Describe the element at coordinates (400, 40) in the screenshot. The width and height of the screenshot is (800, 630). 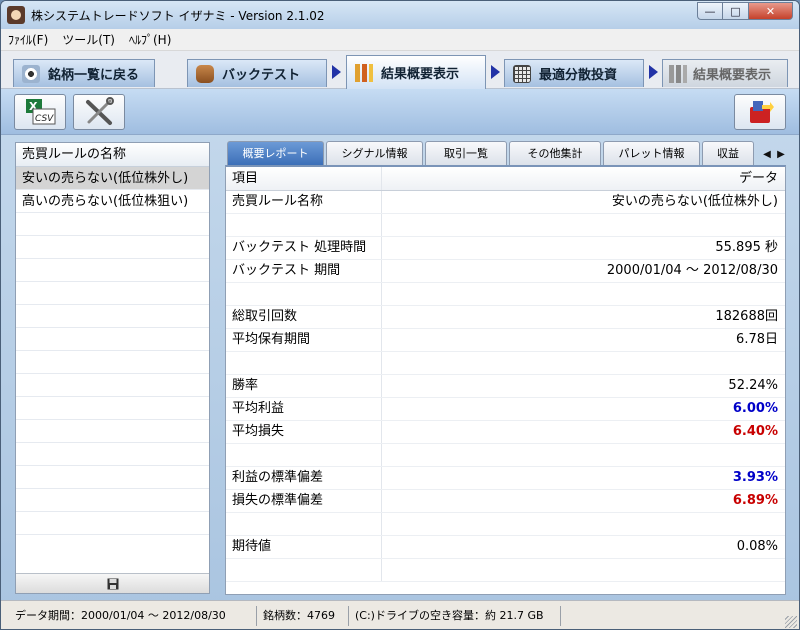
I see `menu-bar: ﾌｧｲﾙ(F) ツール(T) ﾍﾙﾌﾟ(H)` at that location.